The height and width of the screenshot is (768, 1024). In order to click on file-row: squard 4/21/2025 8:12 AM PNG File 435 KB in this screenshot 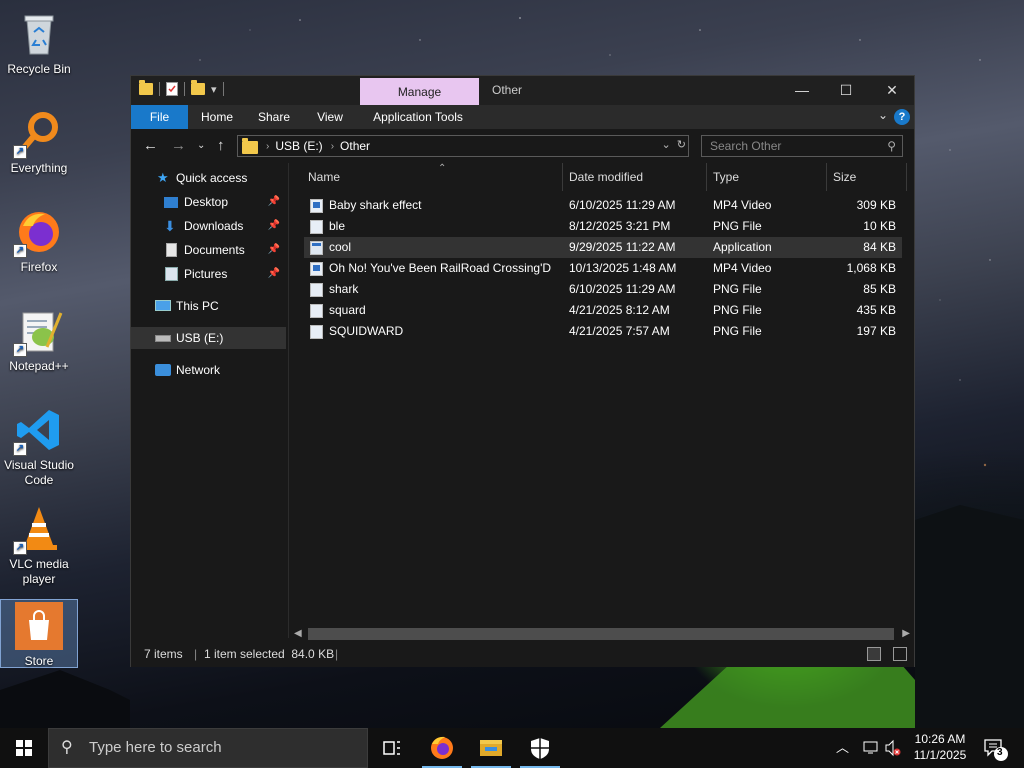, I will do `click(603, 310)`.